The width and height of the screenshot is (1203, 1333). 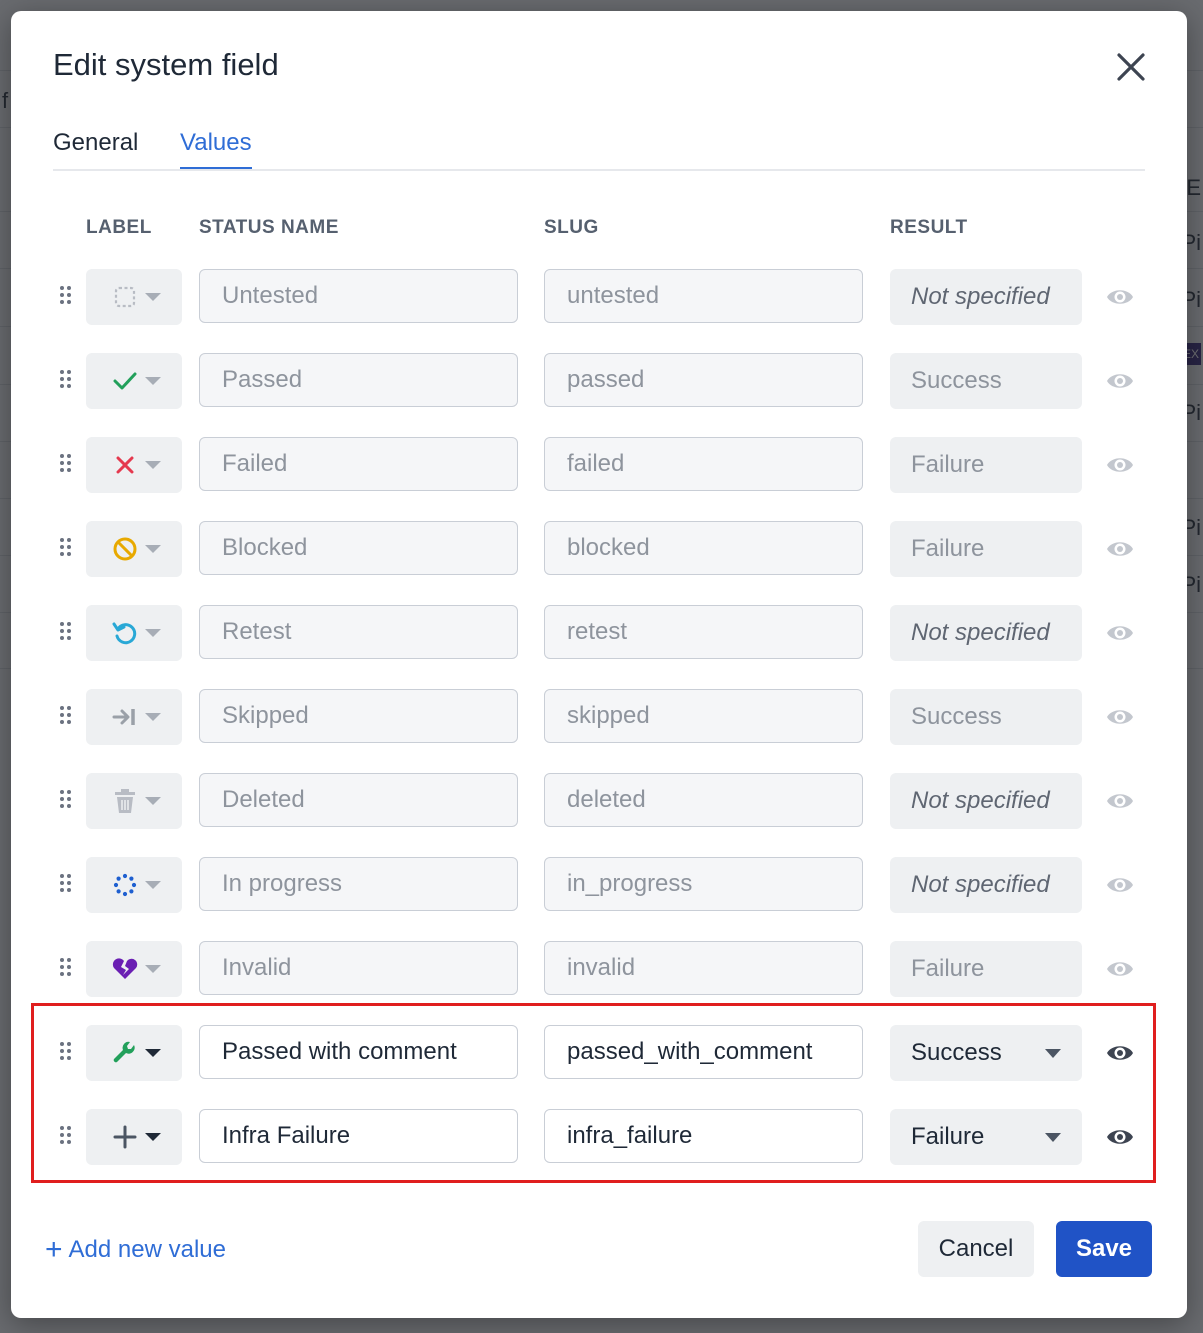 What do you see at coordinates (703, 1136) in the screenshot?
I see `slug-input: infra_failure` at bounding box center [703, 1136].